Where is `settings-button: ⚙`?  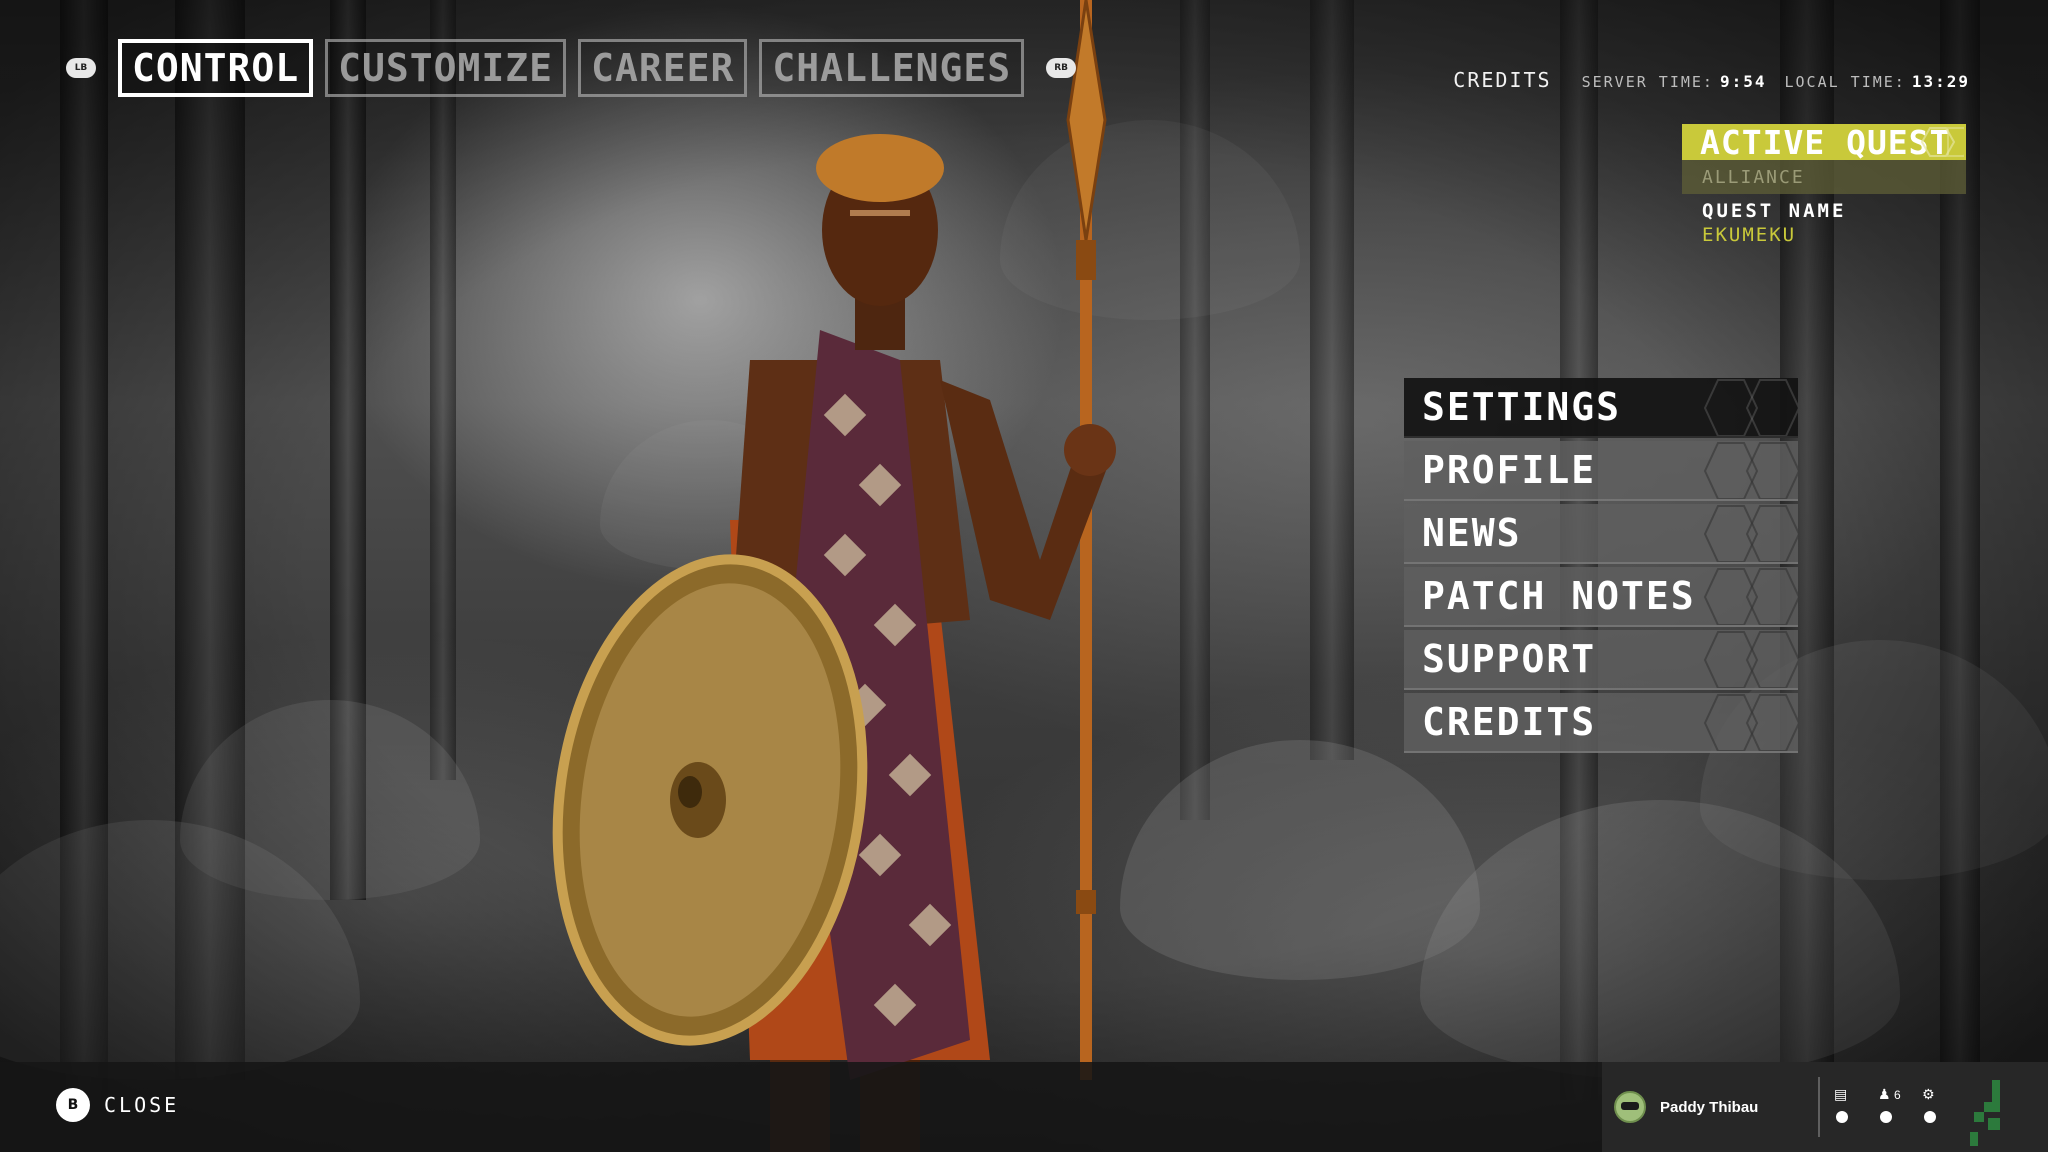 settings-button: ⚙ is located at coordinates (1942, 1107).